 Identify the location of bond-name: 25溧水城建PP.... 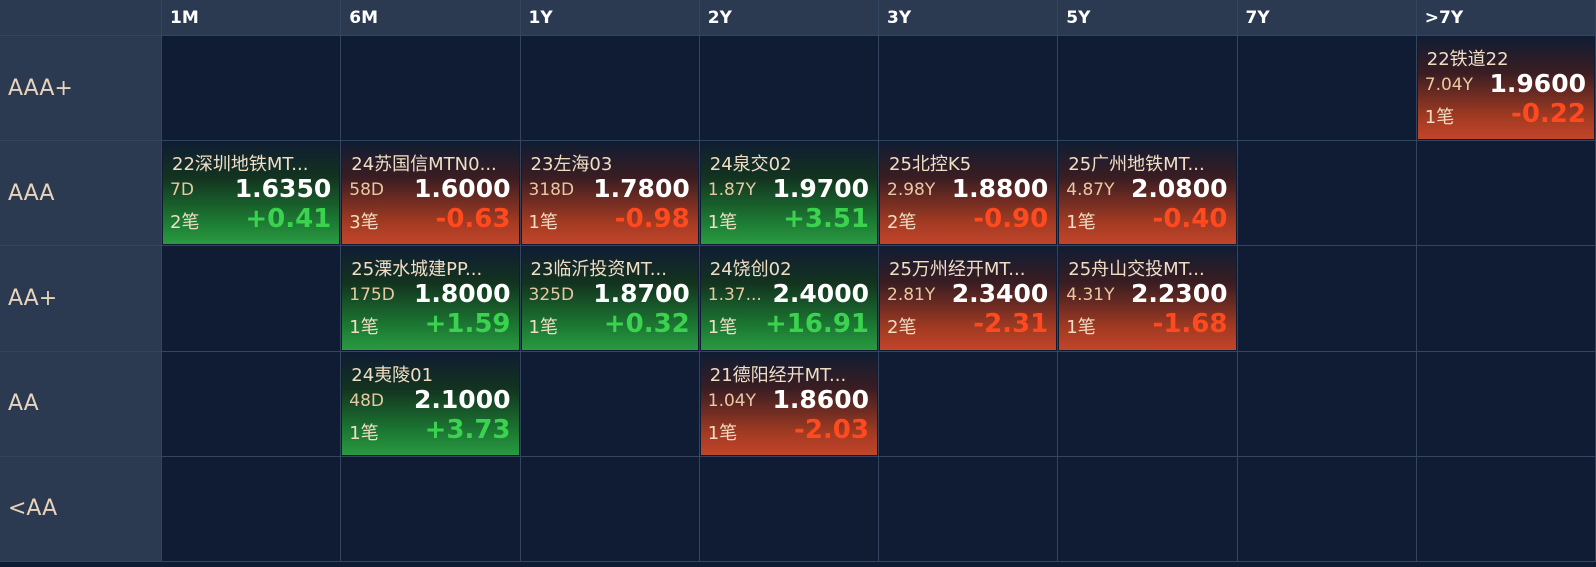
(417, 270).